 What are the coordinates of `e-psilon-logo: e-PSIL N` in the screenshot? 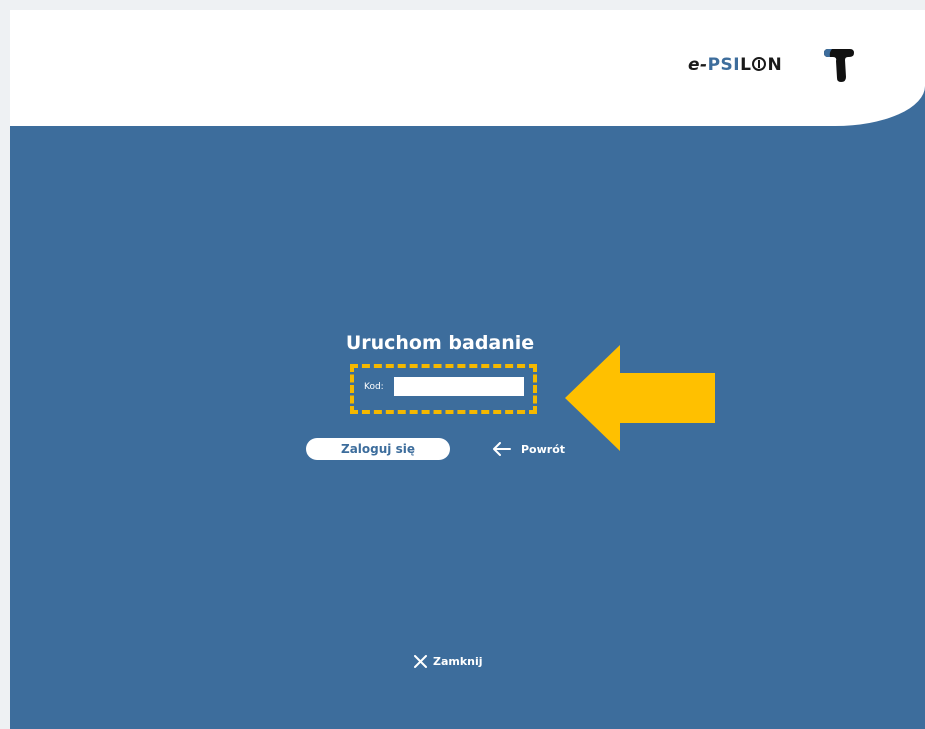 It's located at (771, 65).